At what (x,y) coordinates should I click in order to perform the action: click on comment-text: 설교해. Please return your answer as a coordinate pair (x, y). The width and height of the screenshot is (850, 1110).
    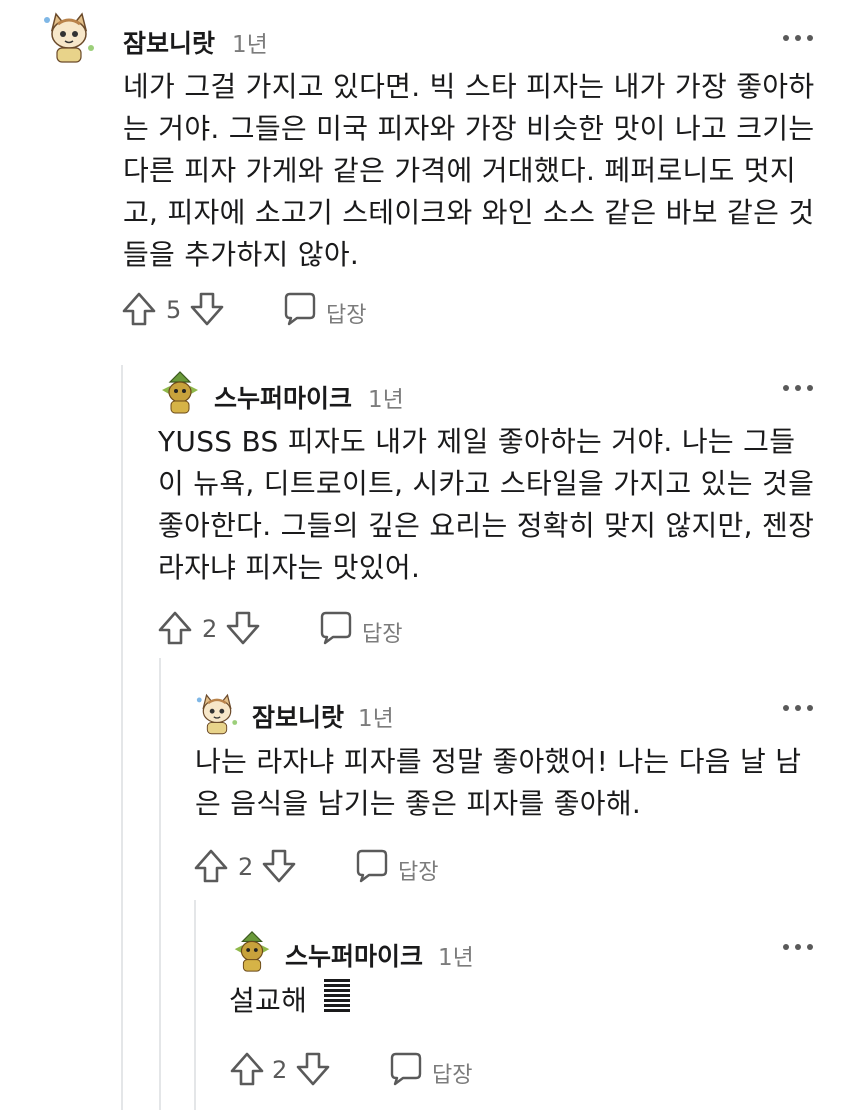
    Looking at the image, I should click on (268, 1000).